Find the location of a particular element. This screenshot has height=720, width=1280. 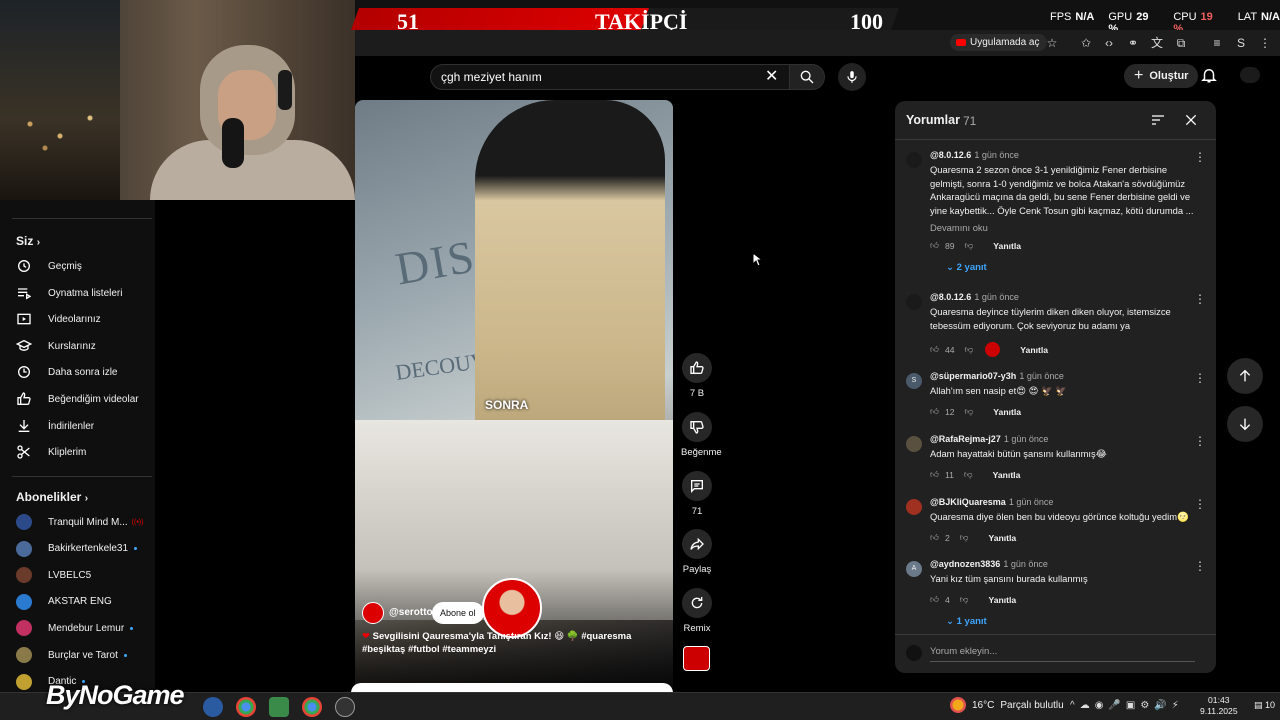

sidebar-item-clips: Kliplerim is located at coordinates (51, 452).